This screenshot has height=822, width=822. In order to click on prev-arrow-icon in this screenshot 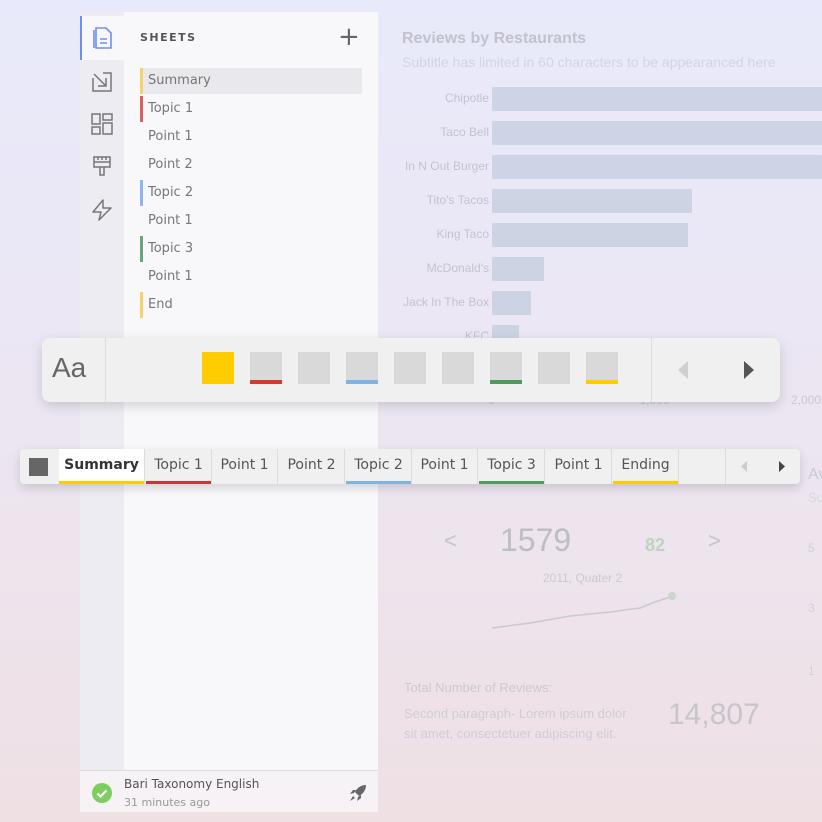, I will do `click(683, 370)`.